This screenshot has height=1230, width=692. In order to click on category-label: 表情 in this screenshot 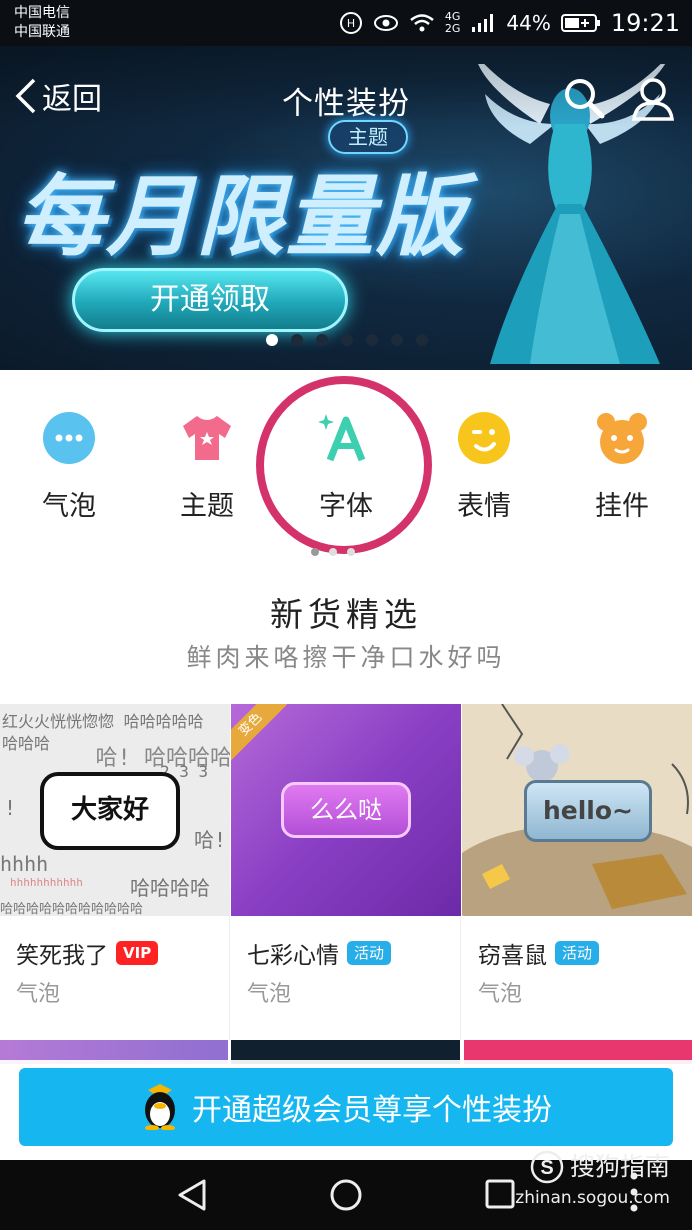, I will do `click(484, 506)`.